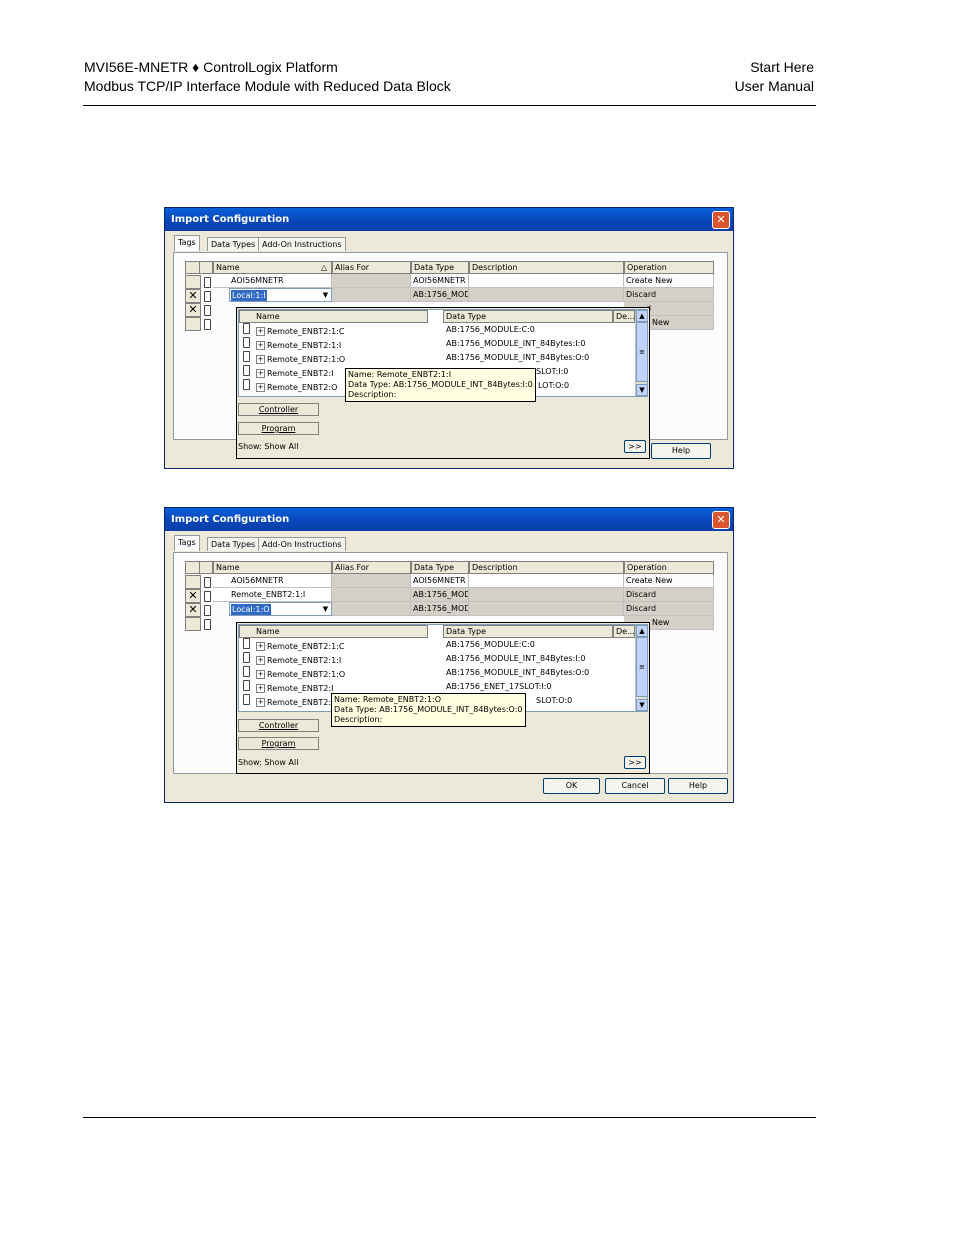  What do you see at coordinates (635, 786) in the screenshot?
I see `cancel-button: Cancel` at bounding box center [635, 786].